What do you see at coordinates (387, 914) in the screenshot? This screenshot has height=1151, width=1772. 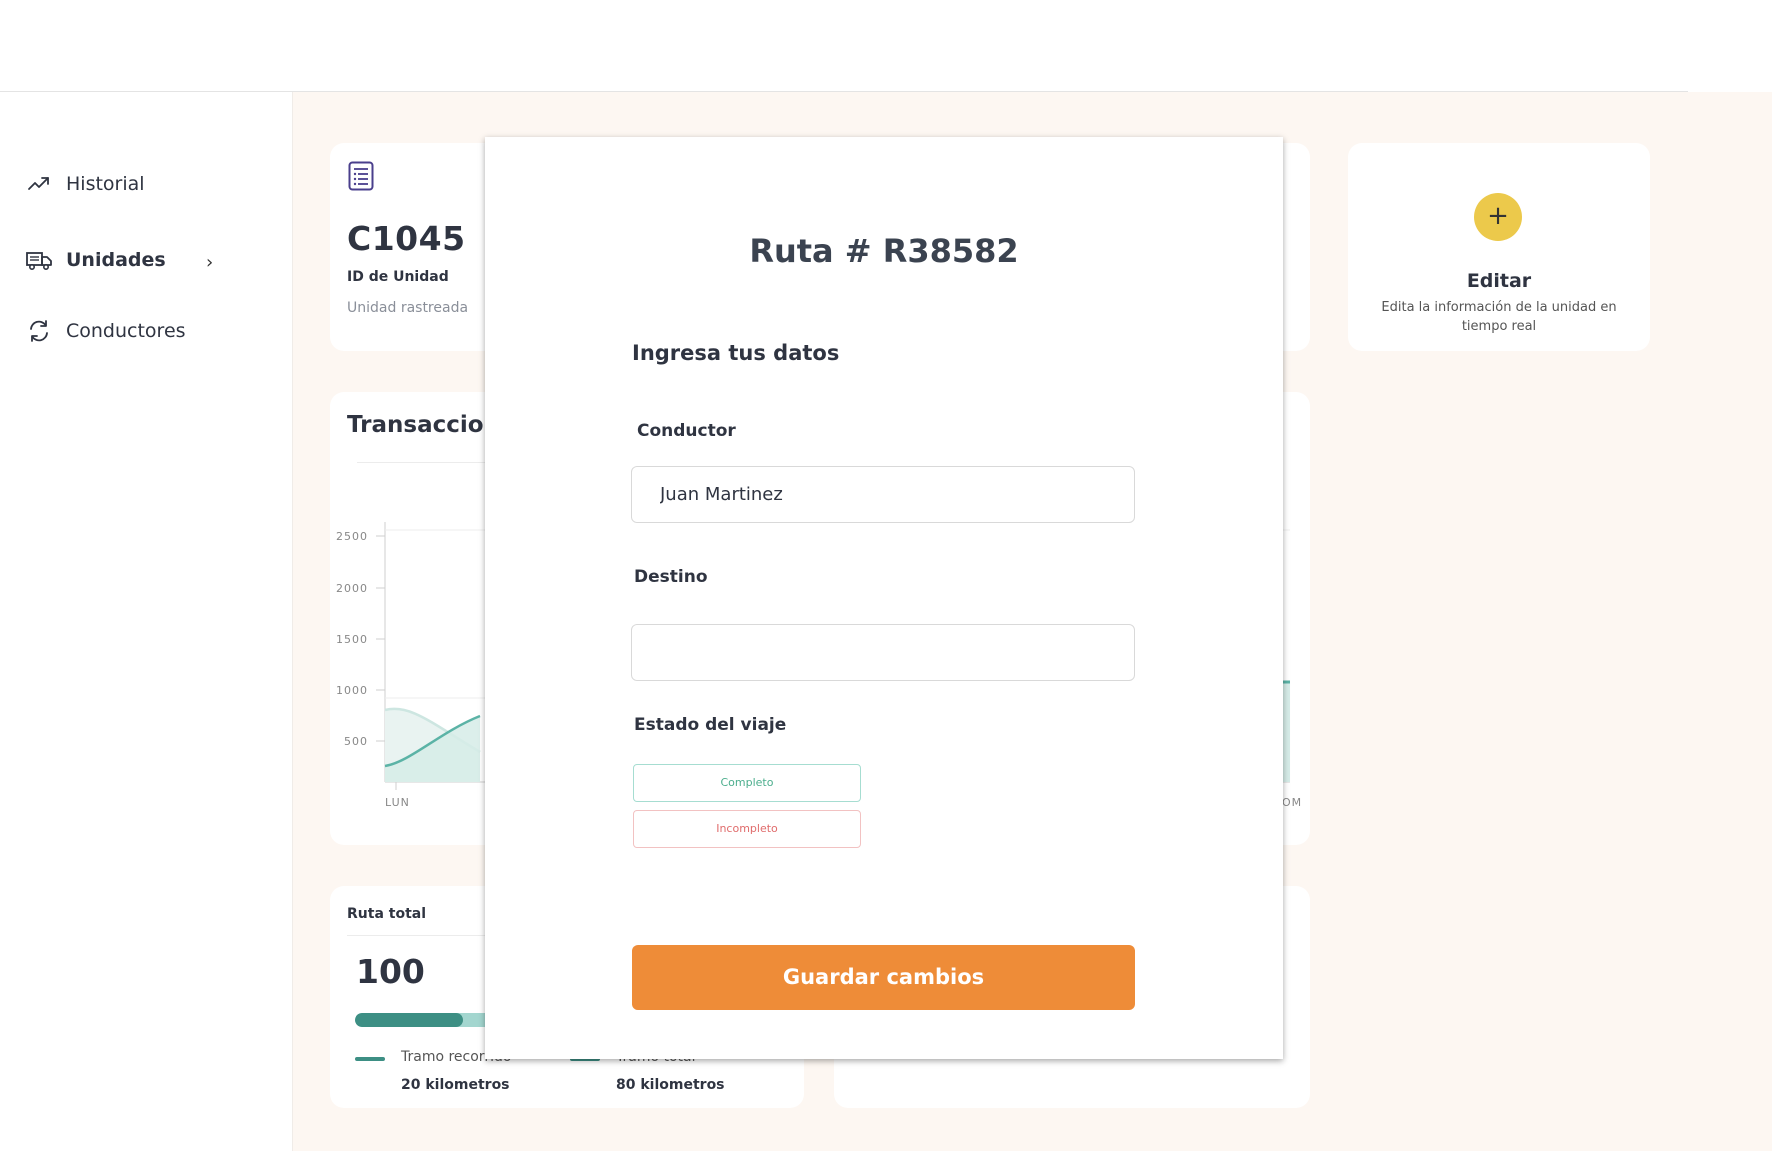 I see `route-label: Ruta total` at bounding box center [387, 914].